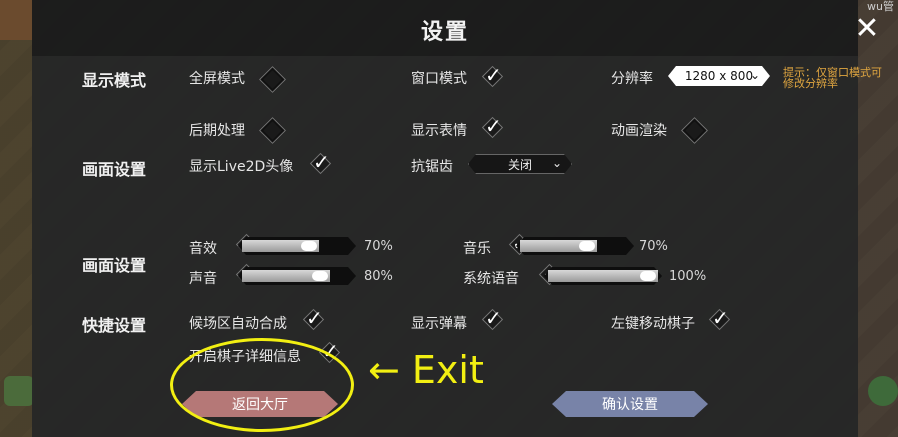 This screenshot has width=898, height=437. I want to click on show-barrage-label: 显示弹幕, so click(439, 324).